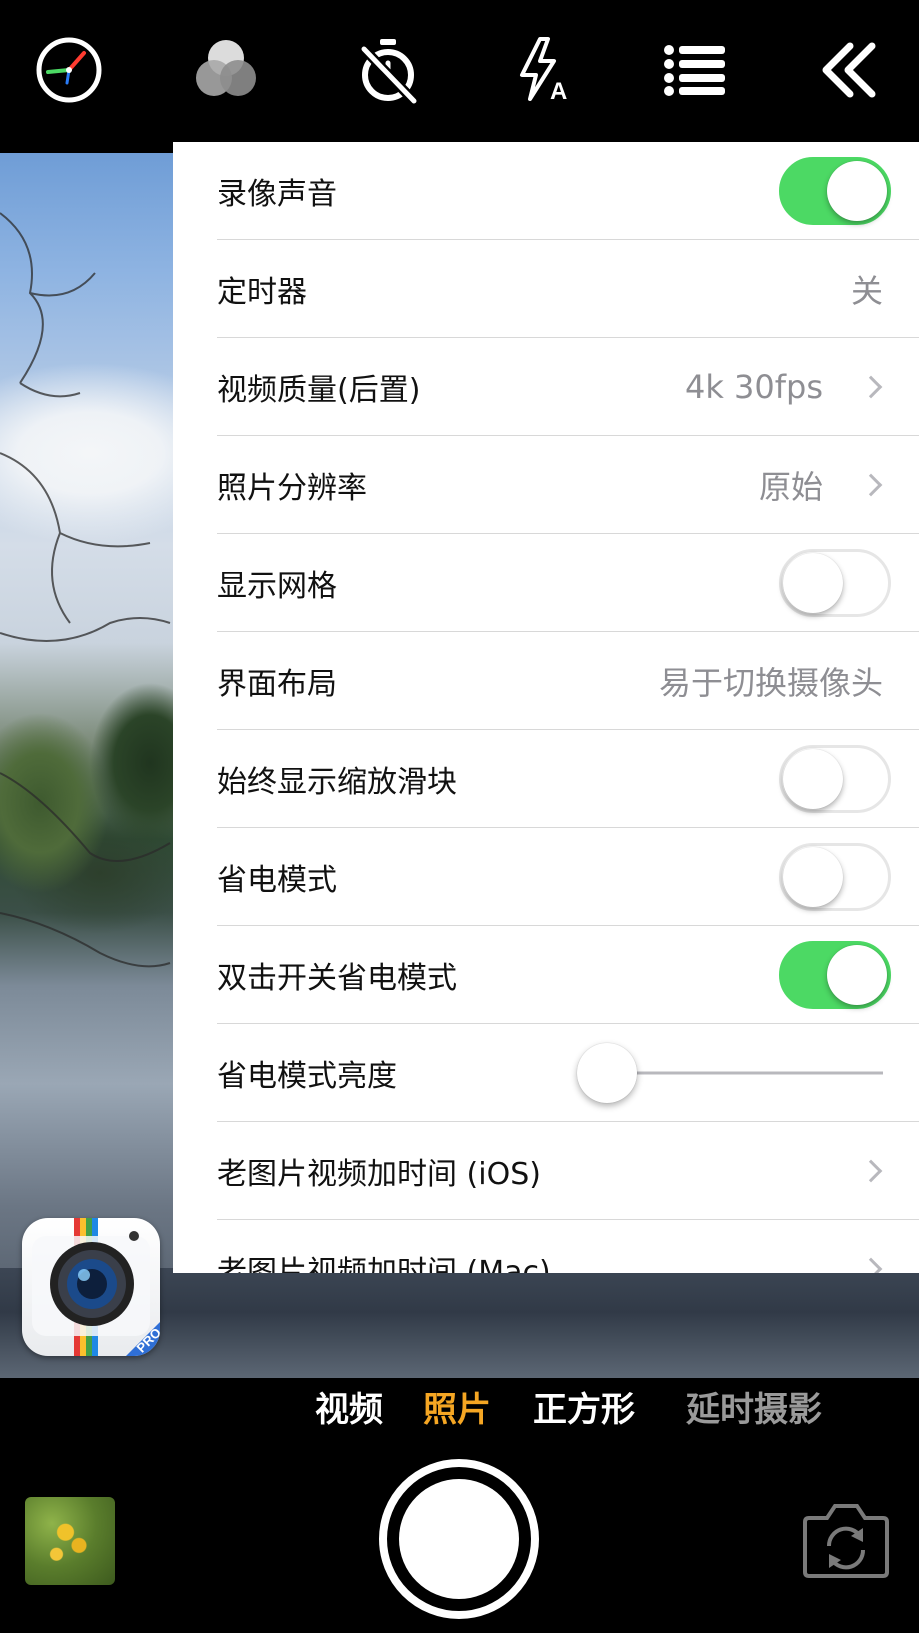  Describe the element at coordinates (388, 70) in the screenshot. I see `timer-off-icon` at that location.